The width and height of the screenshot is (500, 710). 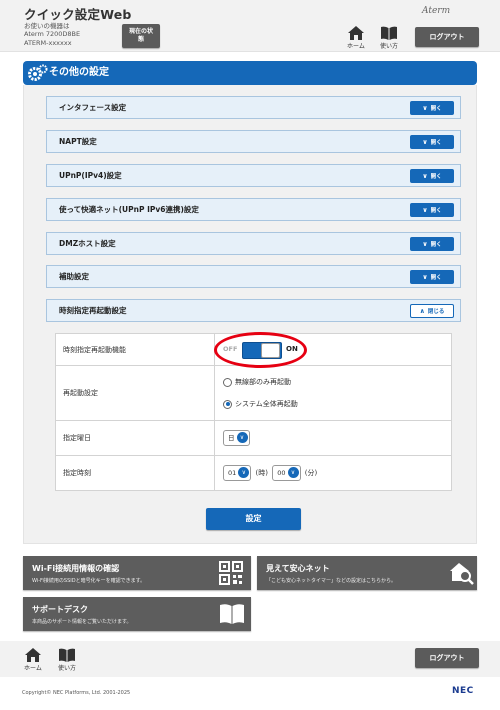 I want to click on aterm-logo: Aterm, so click(x=436, y=11).